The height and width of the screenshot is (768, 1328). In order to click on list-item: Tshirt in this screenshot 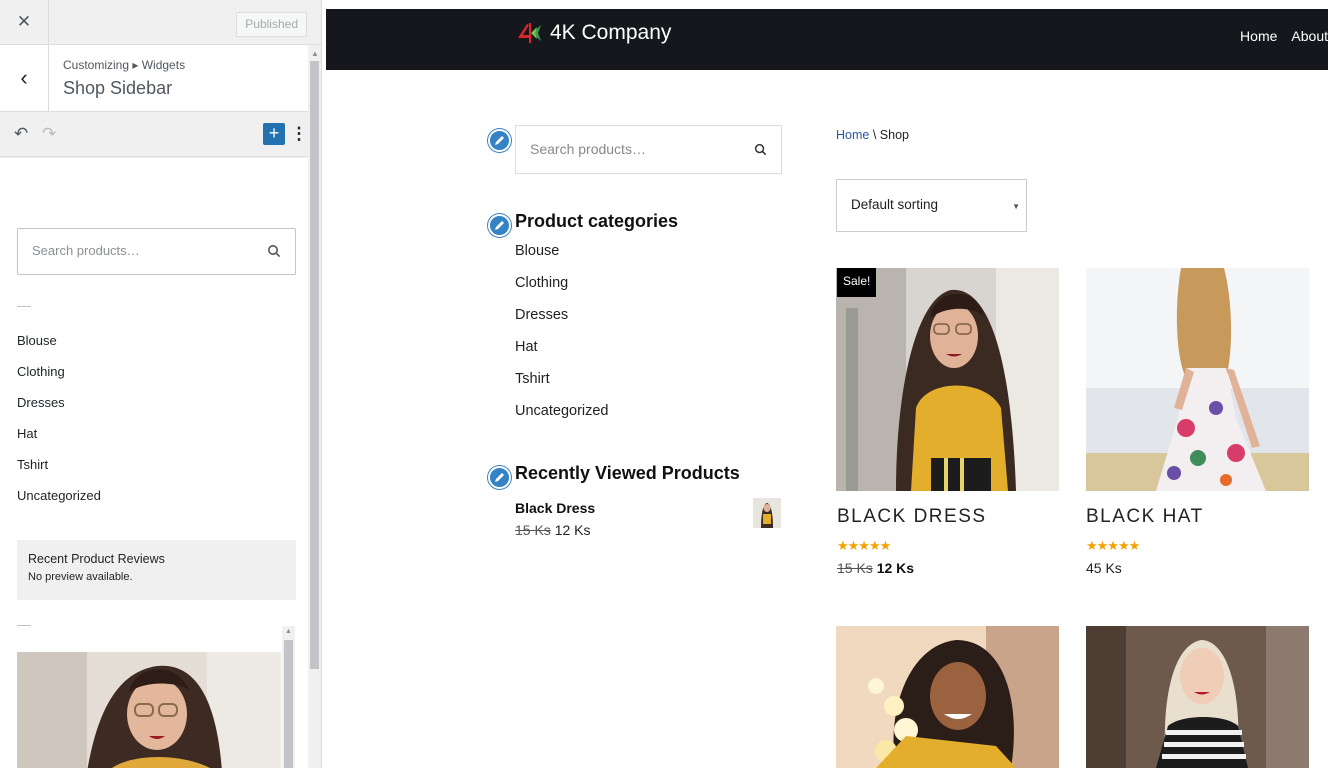, I will do `click(33, 464)`.